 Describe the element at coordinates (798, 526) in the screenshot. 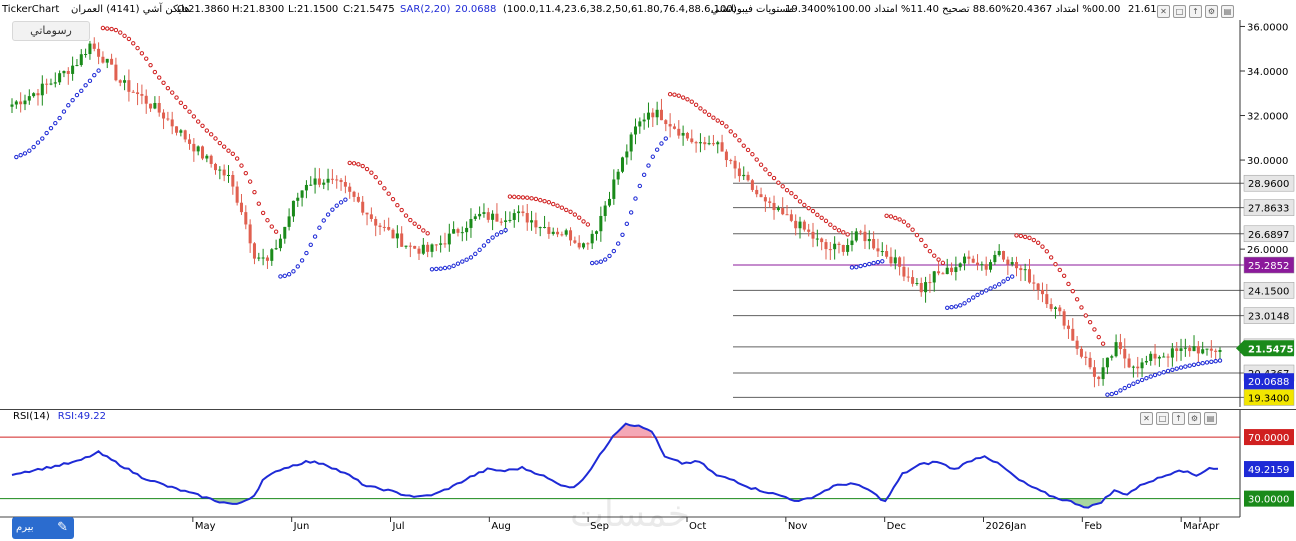

I see `time-tick-label: Nov` at that location.